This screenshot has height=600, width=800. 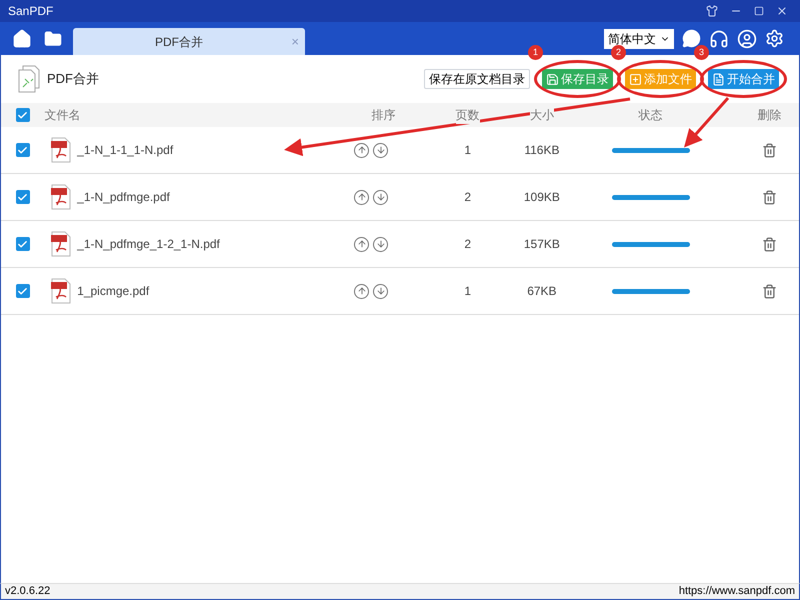 I want to click on file-name: 1_picmge.pdf, so click(x=113, y=291).